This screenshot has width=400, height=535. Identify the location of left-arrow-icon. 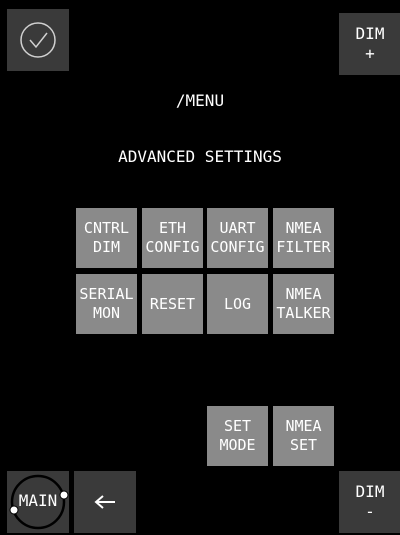
(104, 502).